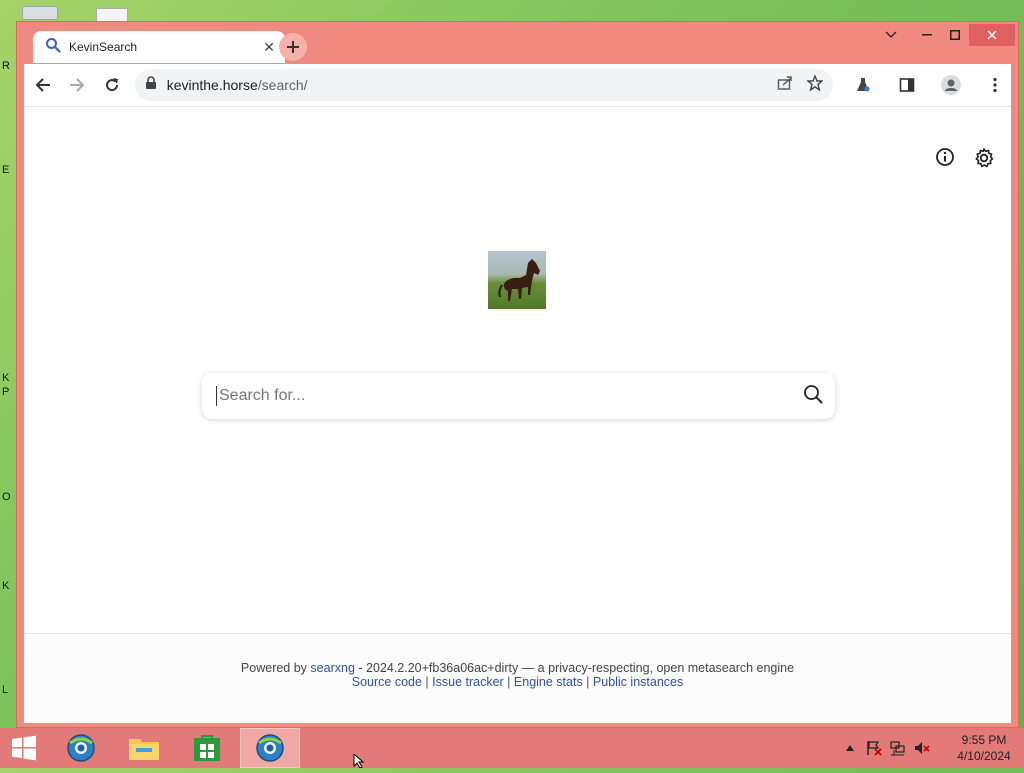 This screenshot has height=773, width=1024. I want to click on avatar-icon, so click(951, 85).